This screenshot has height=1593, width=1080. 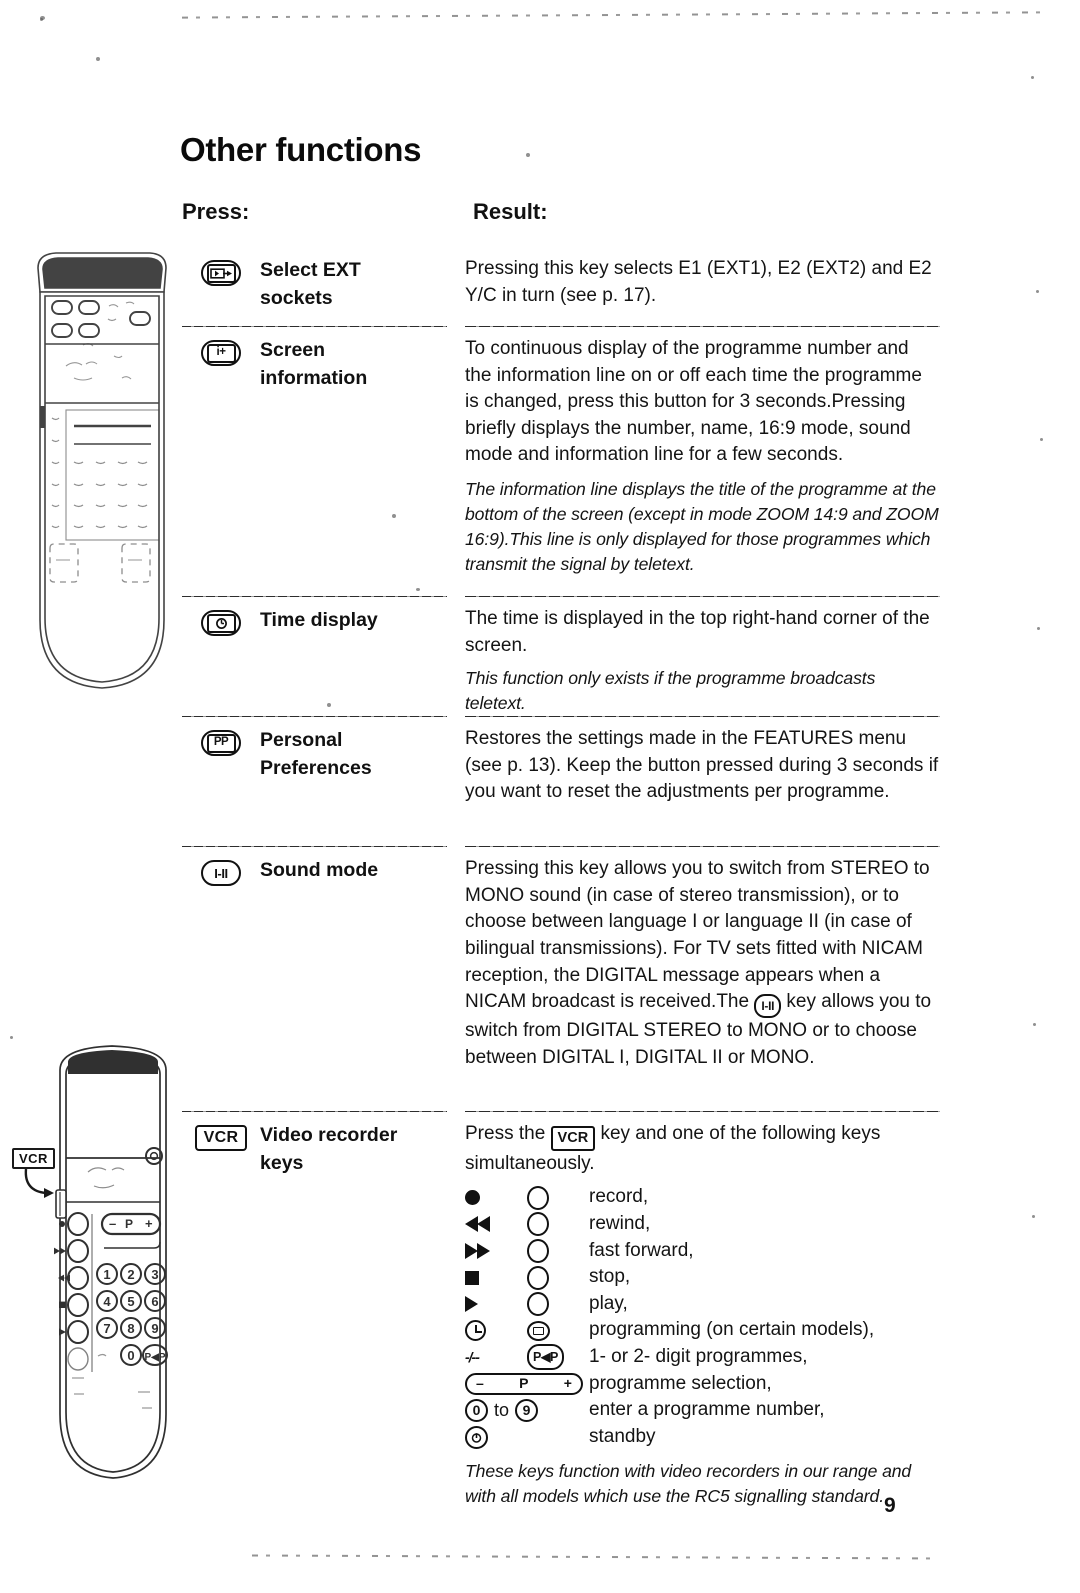 I want to click on function-label: Sound mode, so click(x=353, y=865).